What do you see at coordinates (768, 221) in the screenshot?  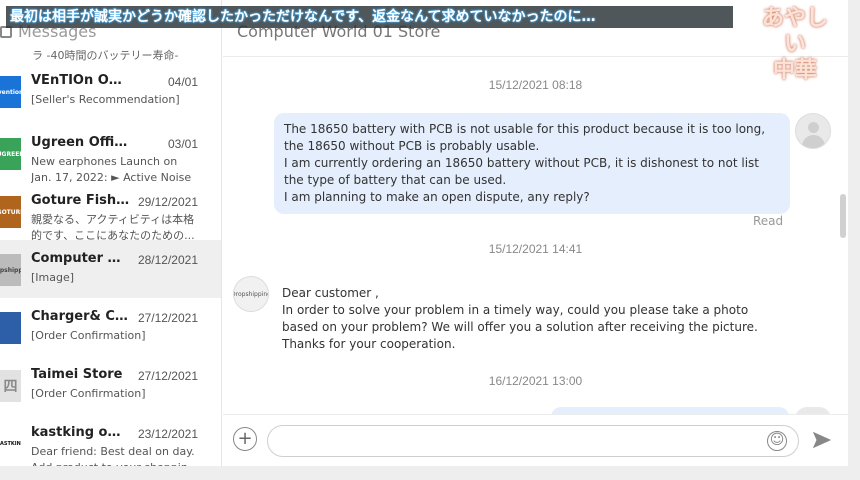 I see `read-receipt: Read` at bounding box center [768, 221].